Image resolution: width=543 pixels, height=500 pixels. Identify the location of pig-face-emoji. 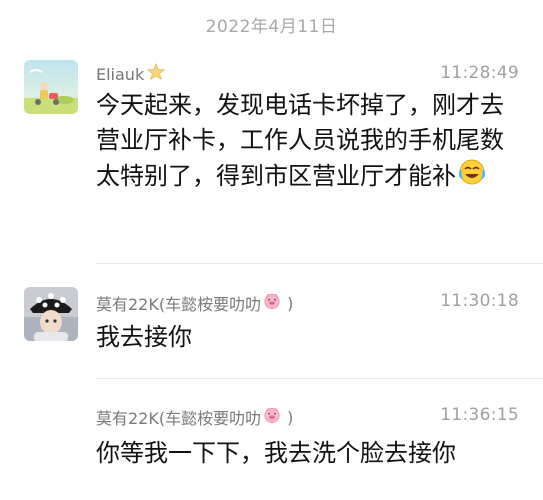
(272, 417).